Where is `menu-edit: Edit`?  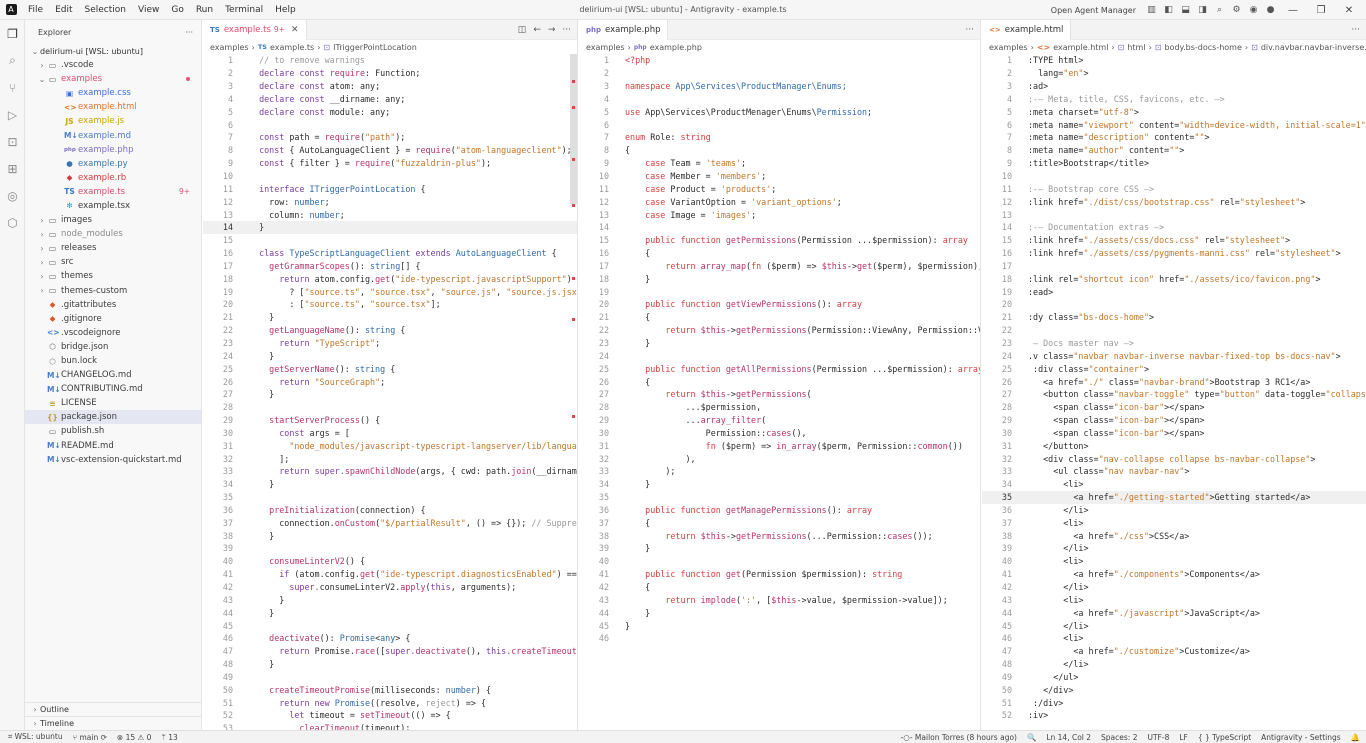 menu-edit: Edit is located at coordinates (63, 10).